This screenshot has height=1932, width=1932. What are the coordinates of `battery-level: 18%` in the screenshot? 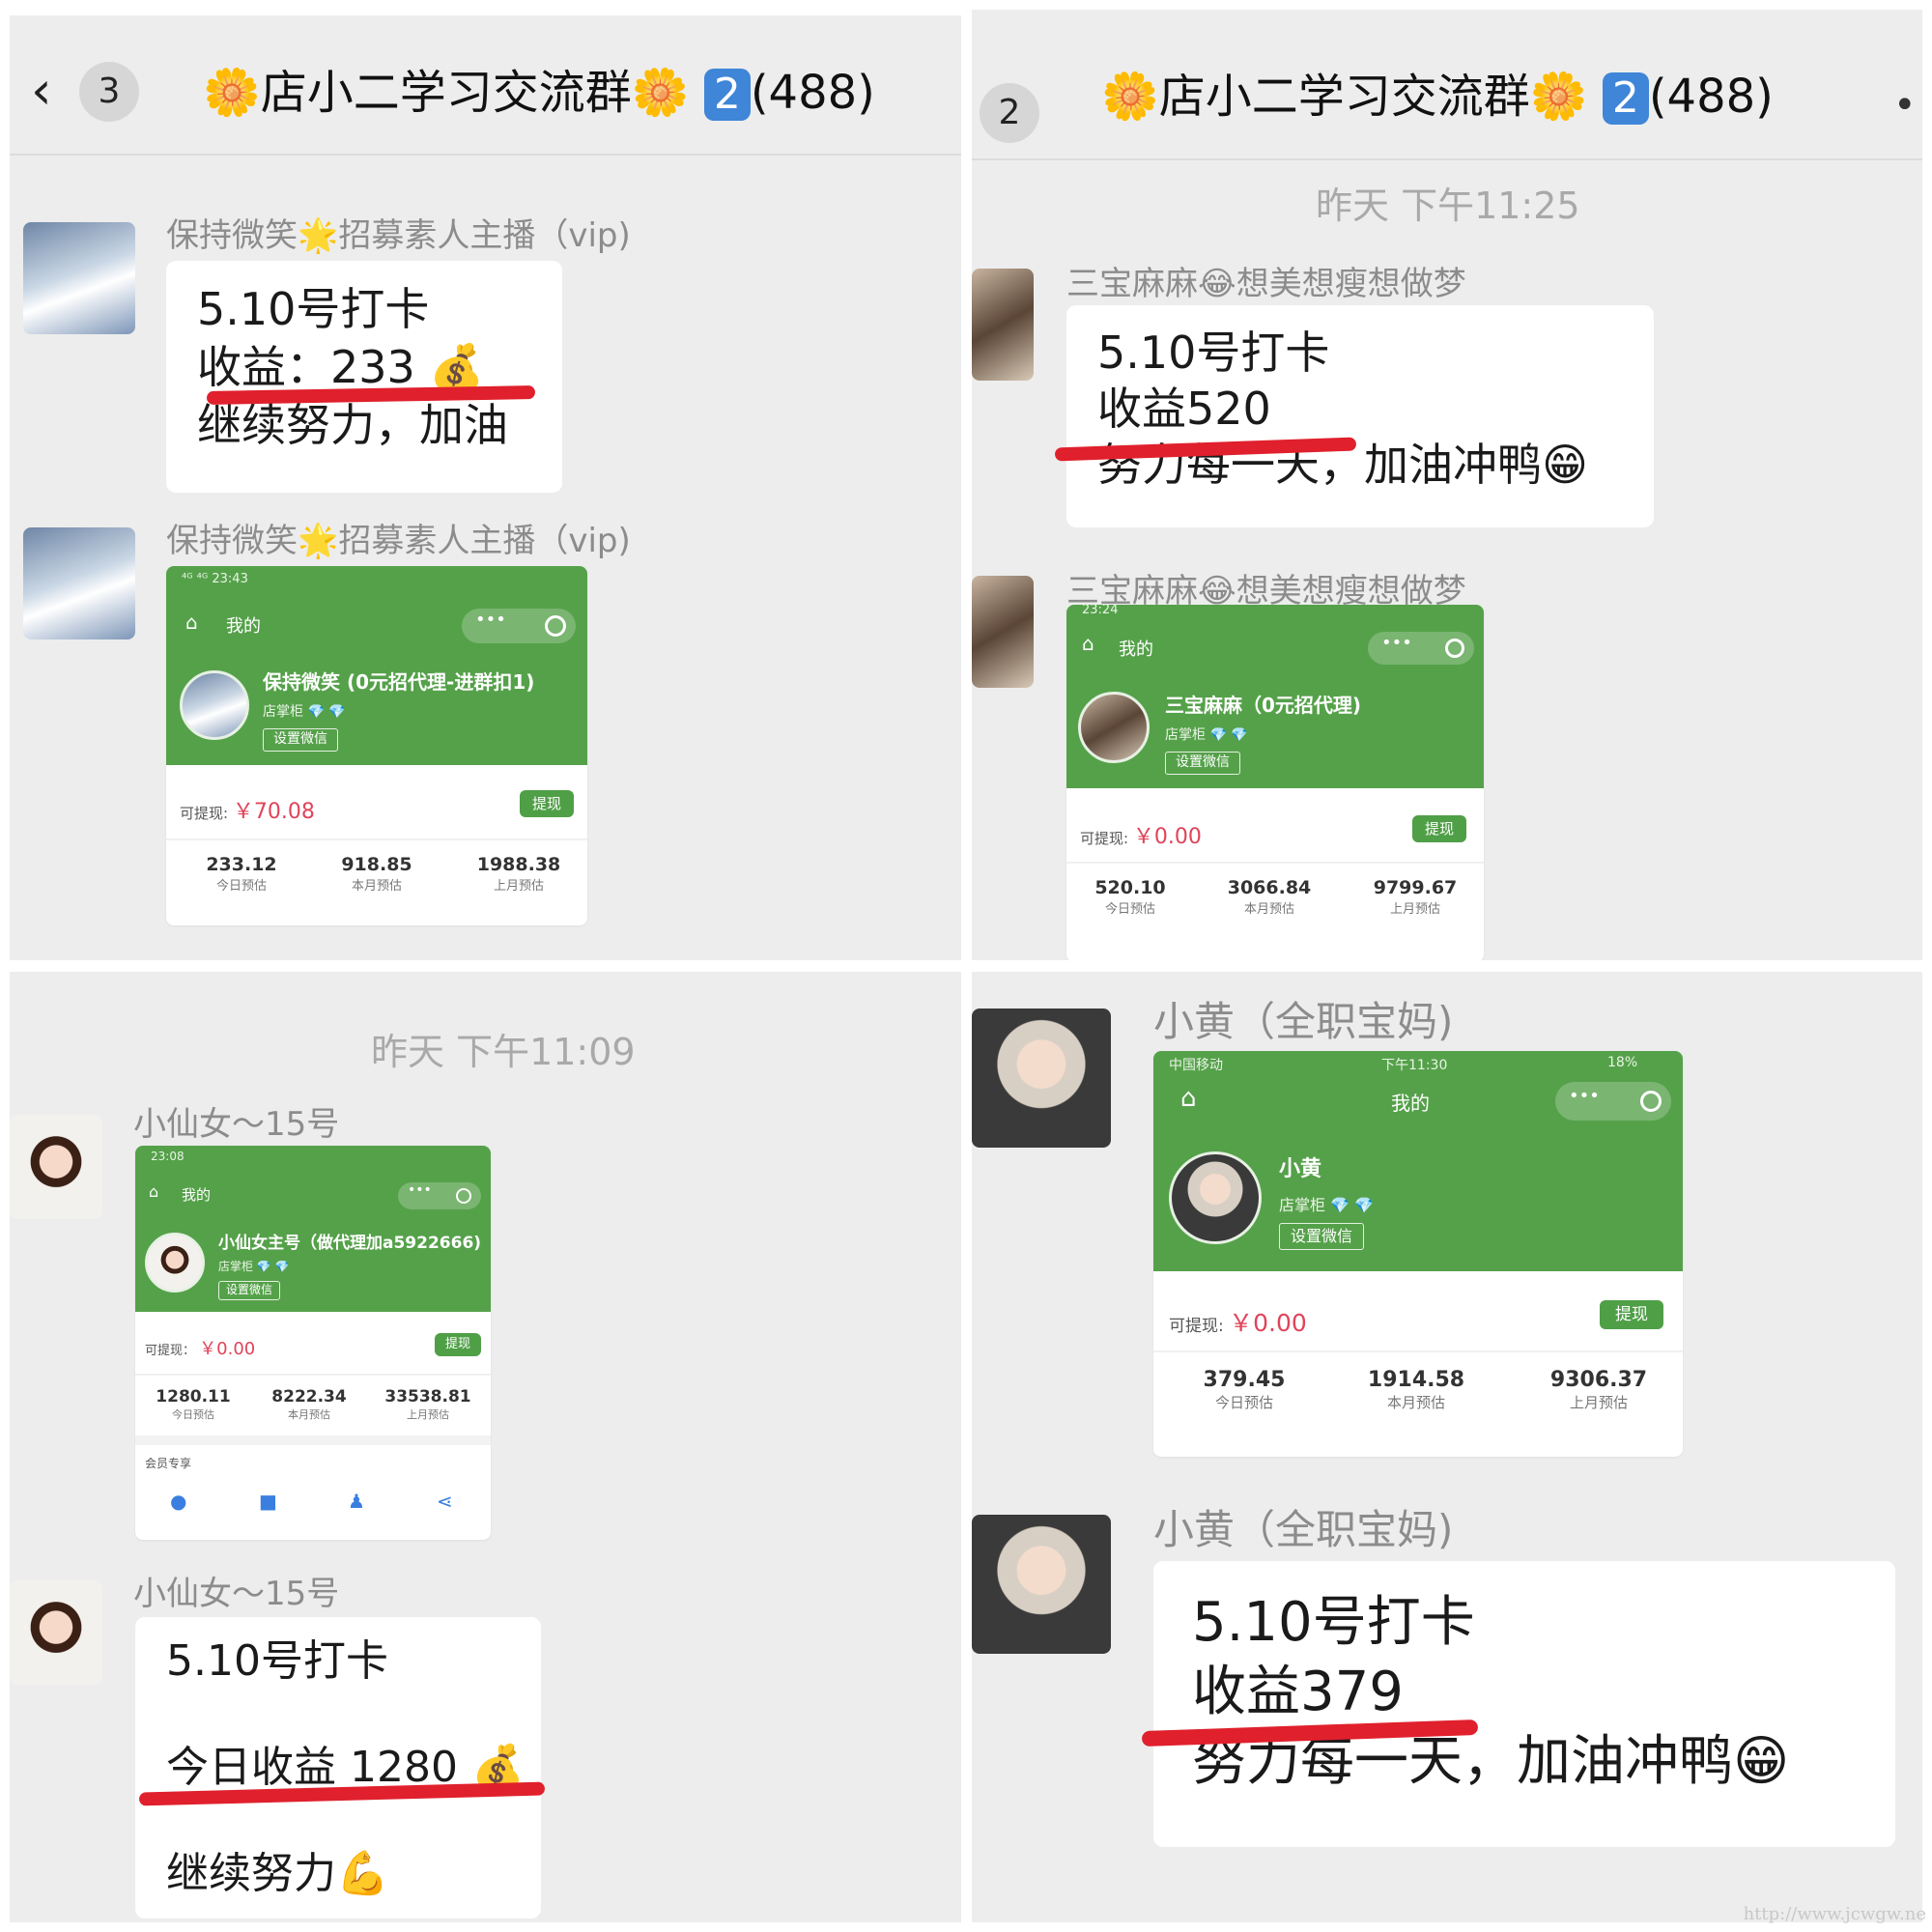 It's located at (1622, 1062).